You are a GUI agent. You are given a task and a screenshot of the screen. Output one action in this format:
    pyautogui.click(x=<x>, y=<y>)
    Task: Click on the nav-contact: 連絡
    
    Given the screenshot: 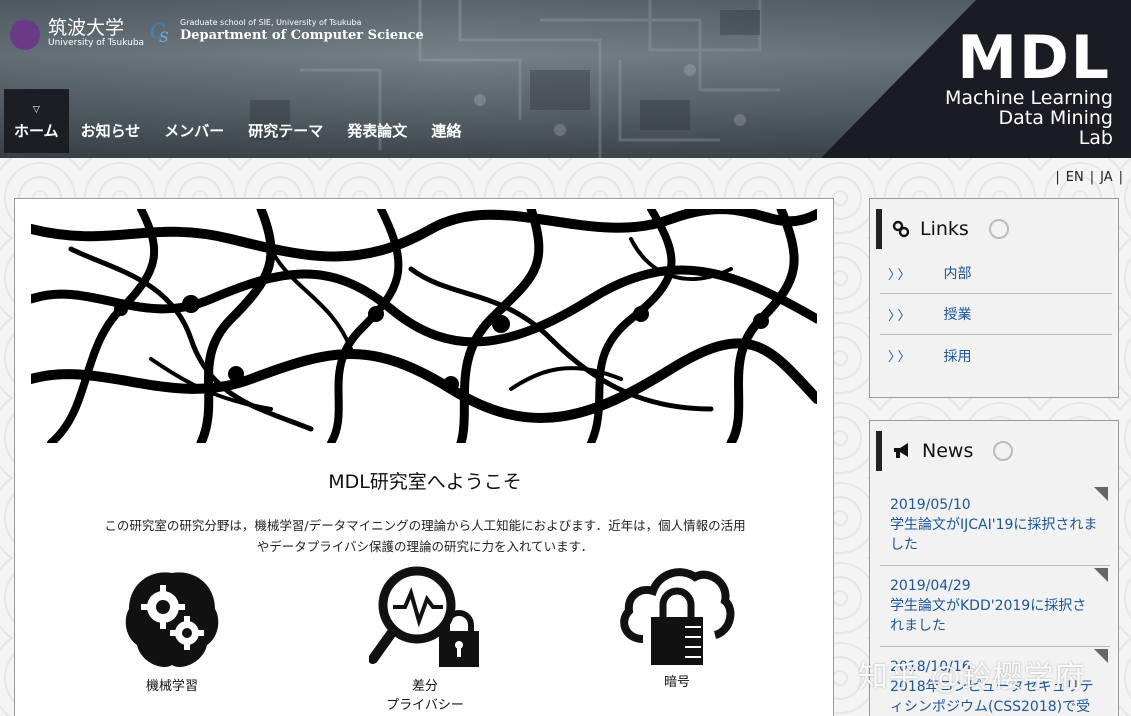 What is the action you would take?
    pyautogui.click(x=446, y=121)
    